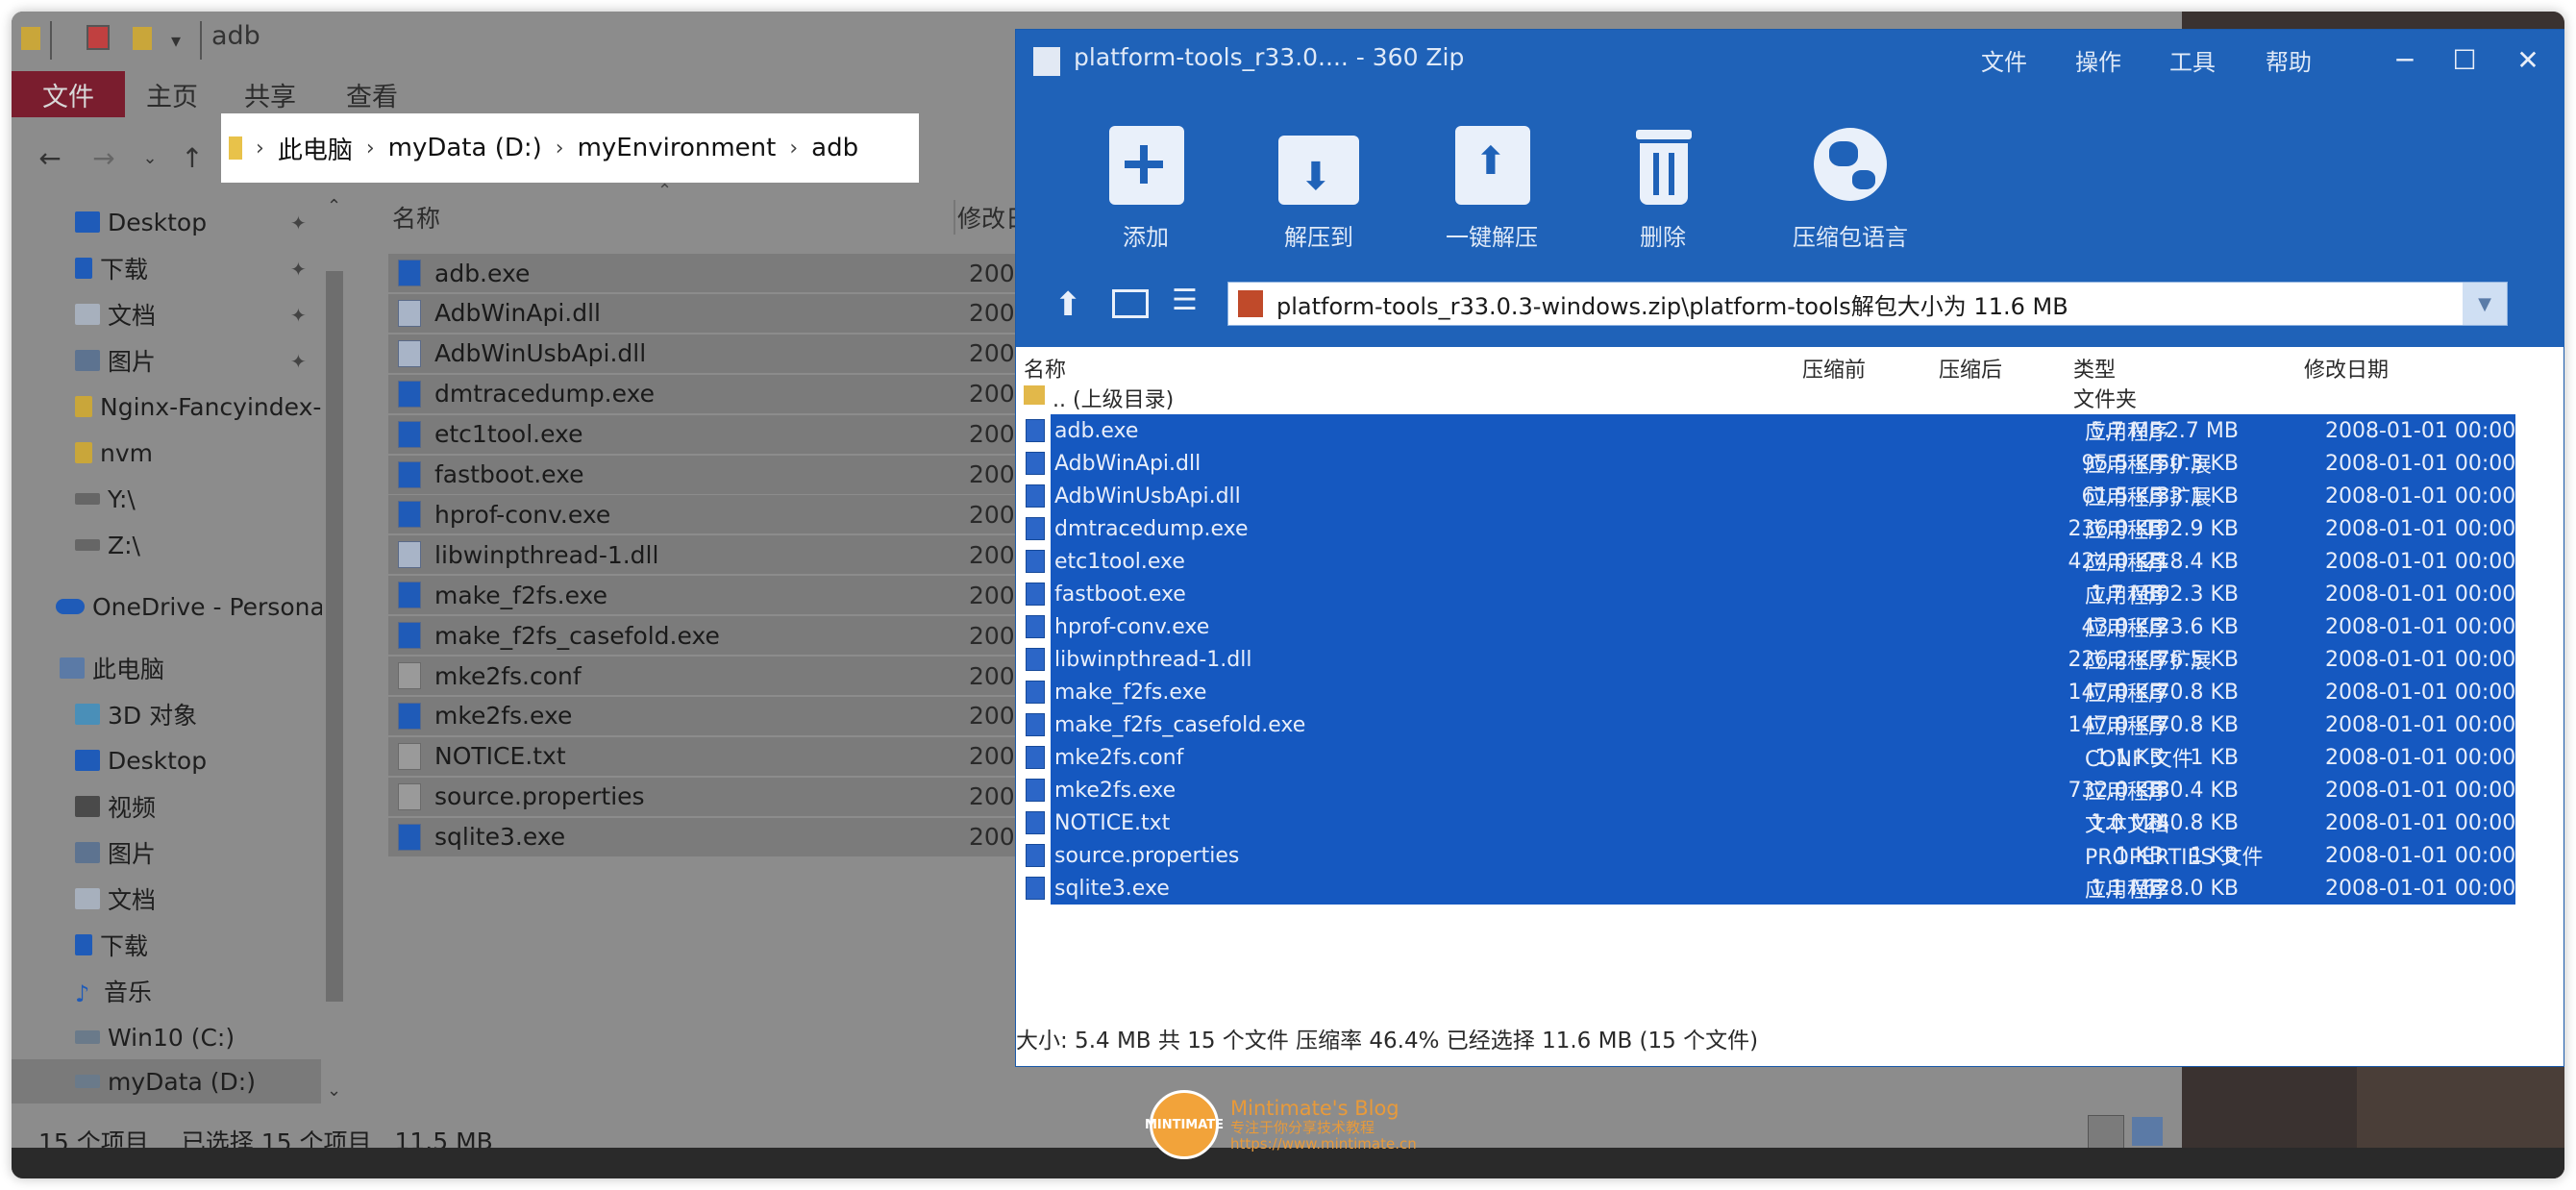 The height and width of the screenshot is (1190, 2576). What do you see at coordinates (2289, 60) in the screenshot?
I see `zip-menu-help: 帮助` at bounding box center [2289, 60].